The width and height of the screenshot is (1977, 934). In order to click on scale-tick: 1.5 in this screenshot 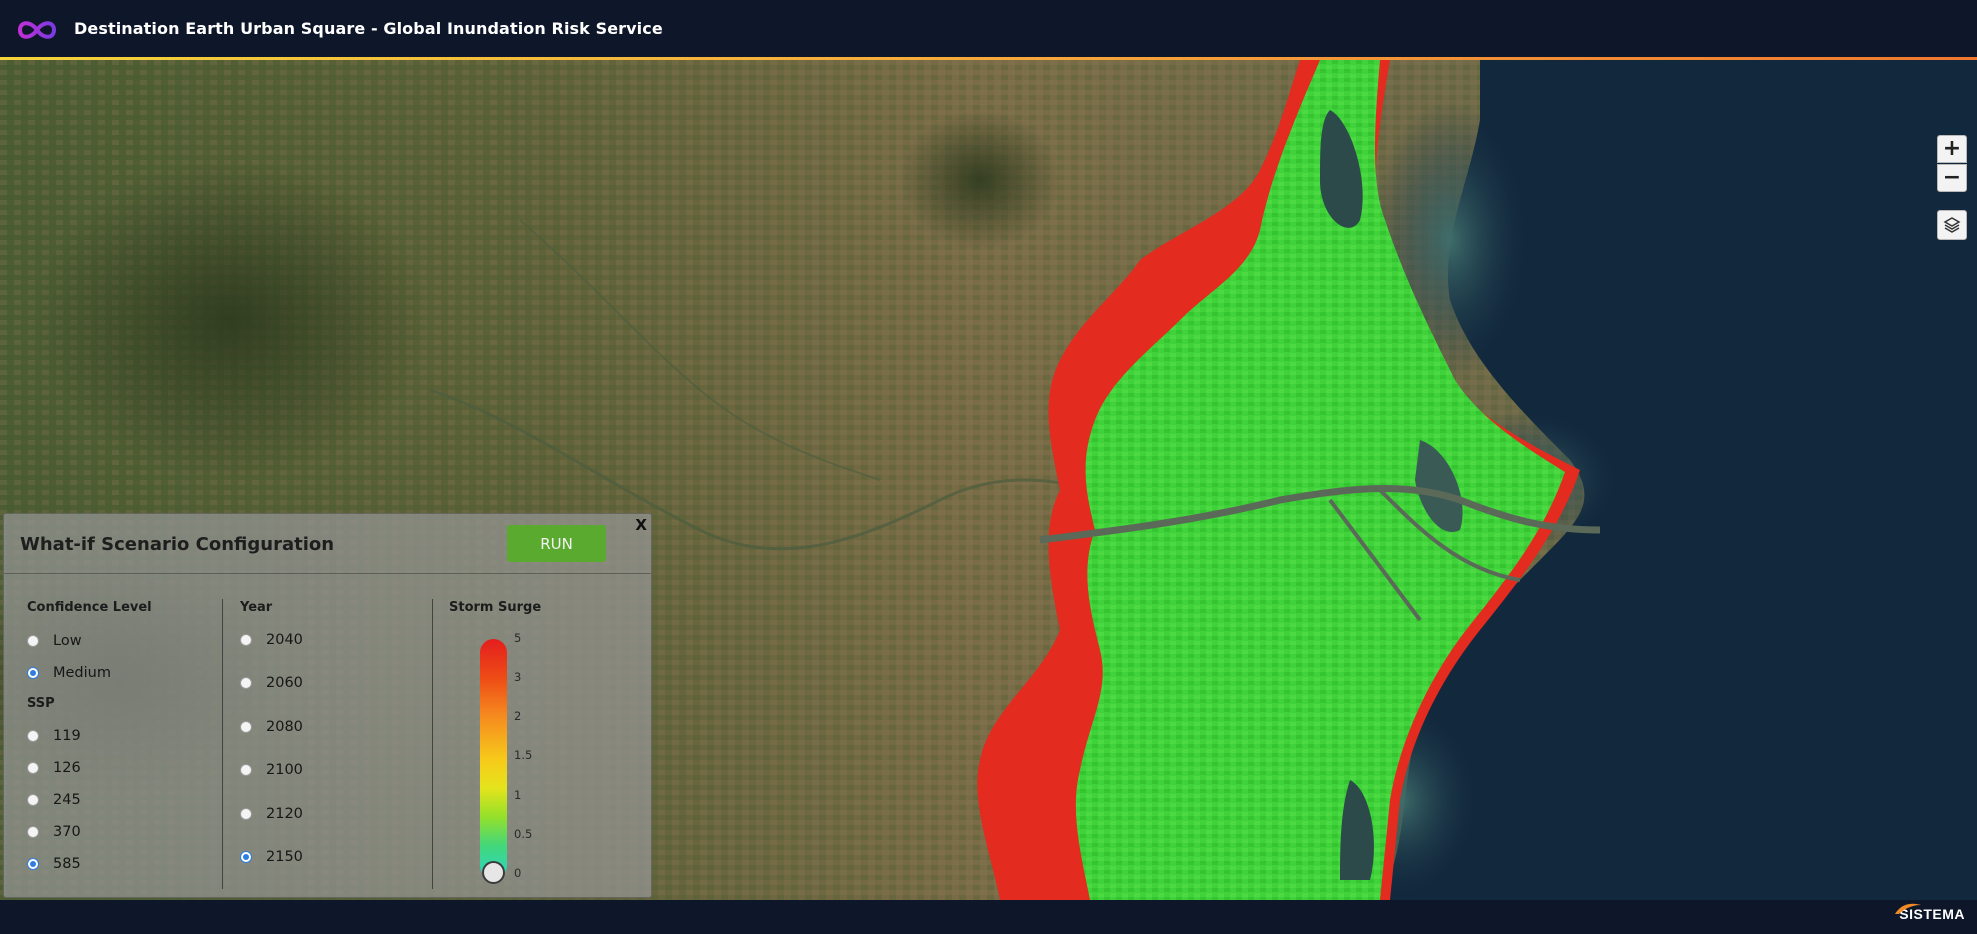, I will do `click(523, 755)`.